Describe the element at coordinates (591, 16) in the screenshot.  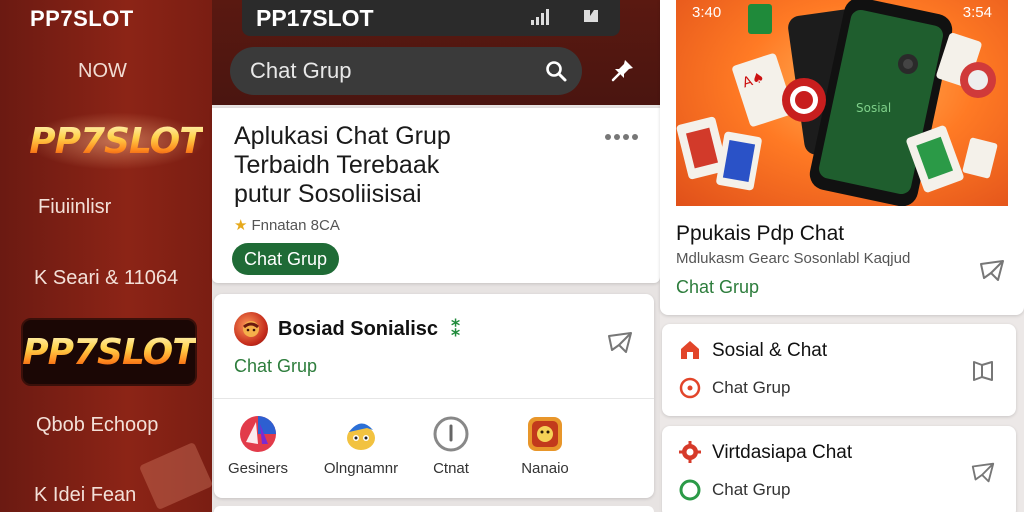
I see `sim-icon` at that location.